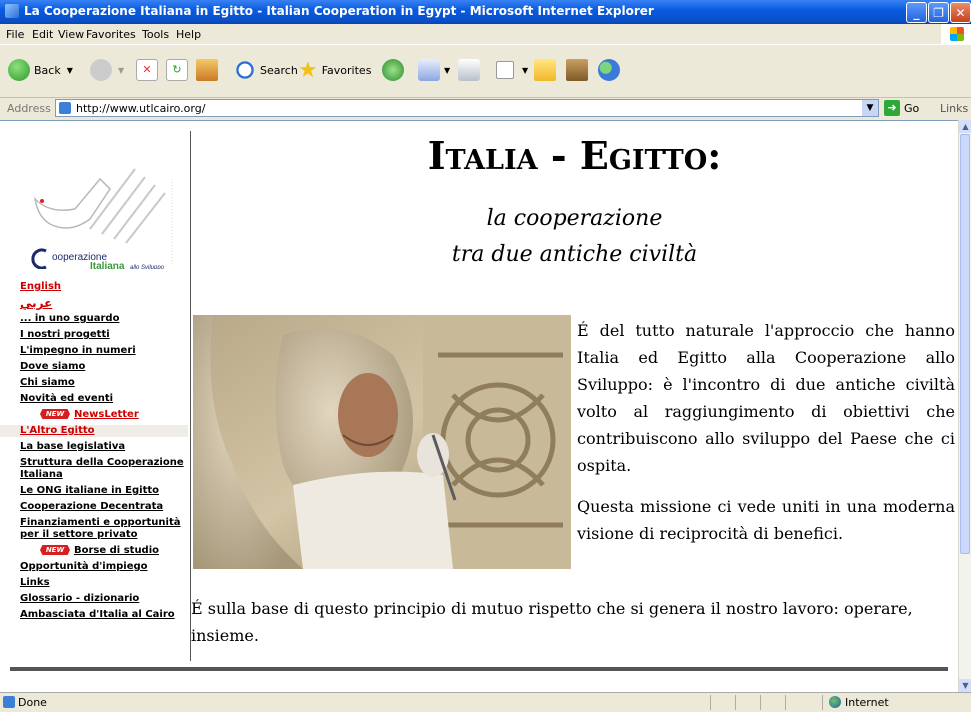 The image size is (971, 712). What do you see at coordinates (574, 218) in the screenshot?
I see `subtitle-line-1: la cooperazione` at bounding box center [574, 218].